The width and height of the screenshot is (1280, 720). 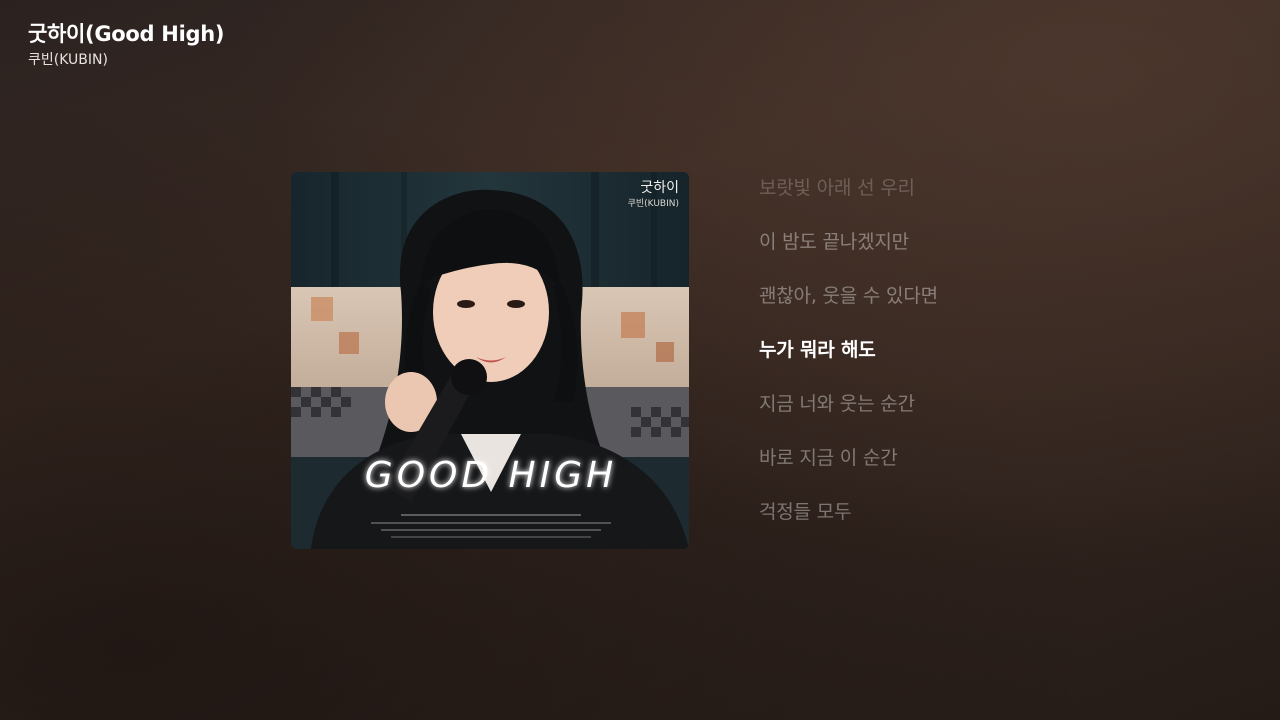 I want to click on album-art-artist: 쿠빈(KUBIN), so click(x=653, y=203).